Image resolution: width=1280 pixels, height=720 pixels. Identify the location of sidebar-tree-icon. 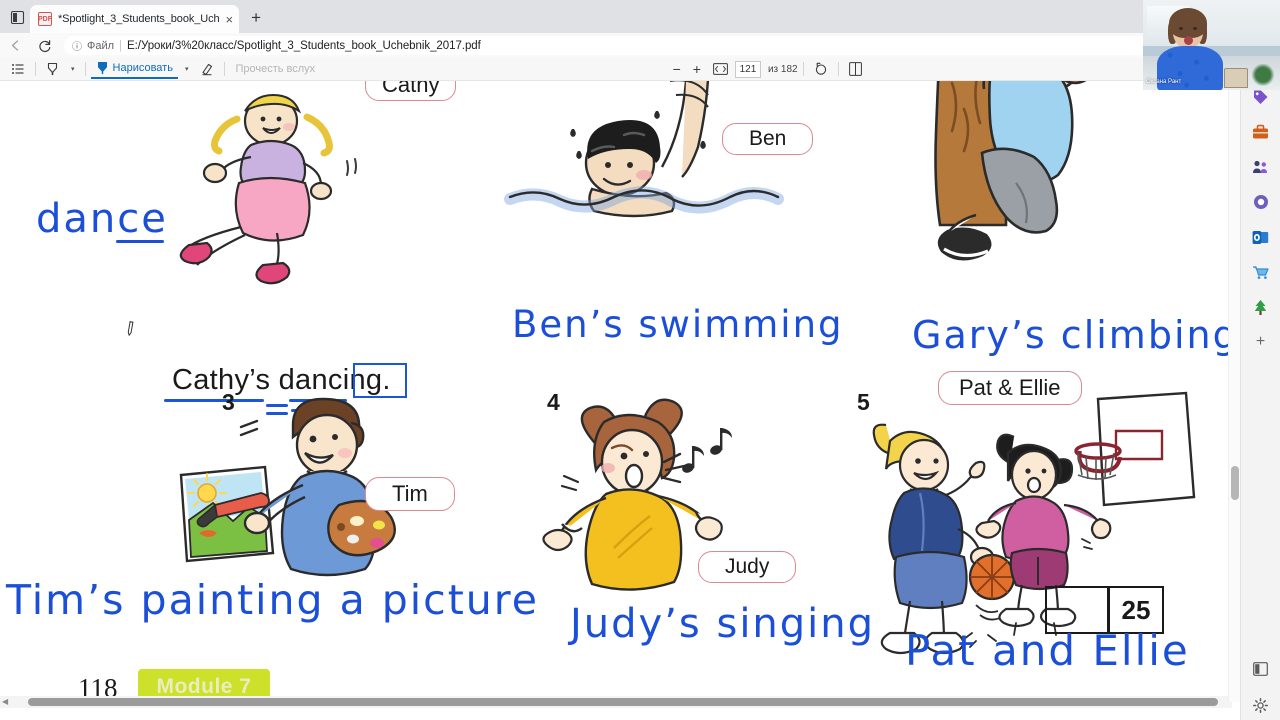
(1261, 307).